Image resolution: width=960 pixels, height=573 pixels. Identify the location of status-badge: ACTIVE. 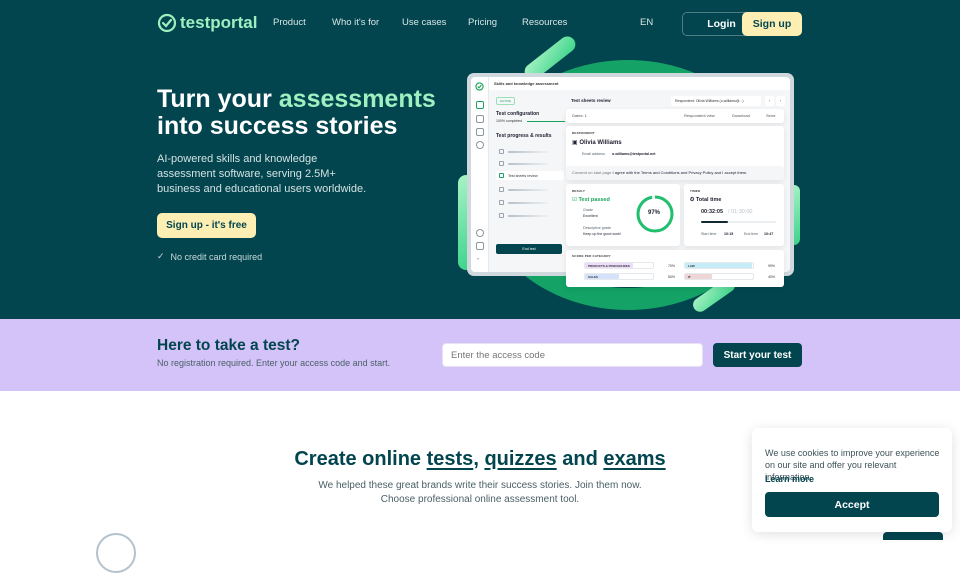
(505, 101).